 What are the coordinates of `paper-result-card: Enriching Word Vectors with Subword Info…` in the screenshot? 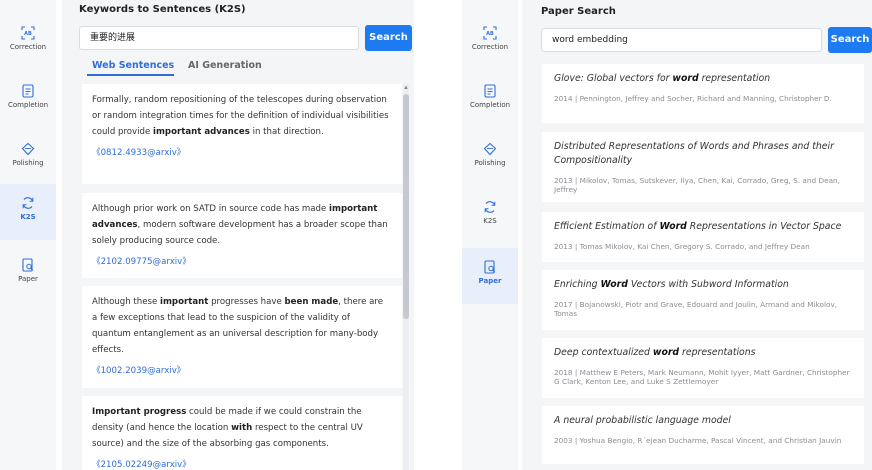 It's located at (703, 300).